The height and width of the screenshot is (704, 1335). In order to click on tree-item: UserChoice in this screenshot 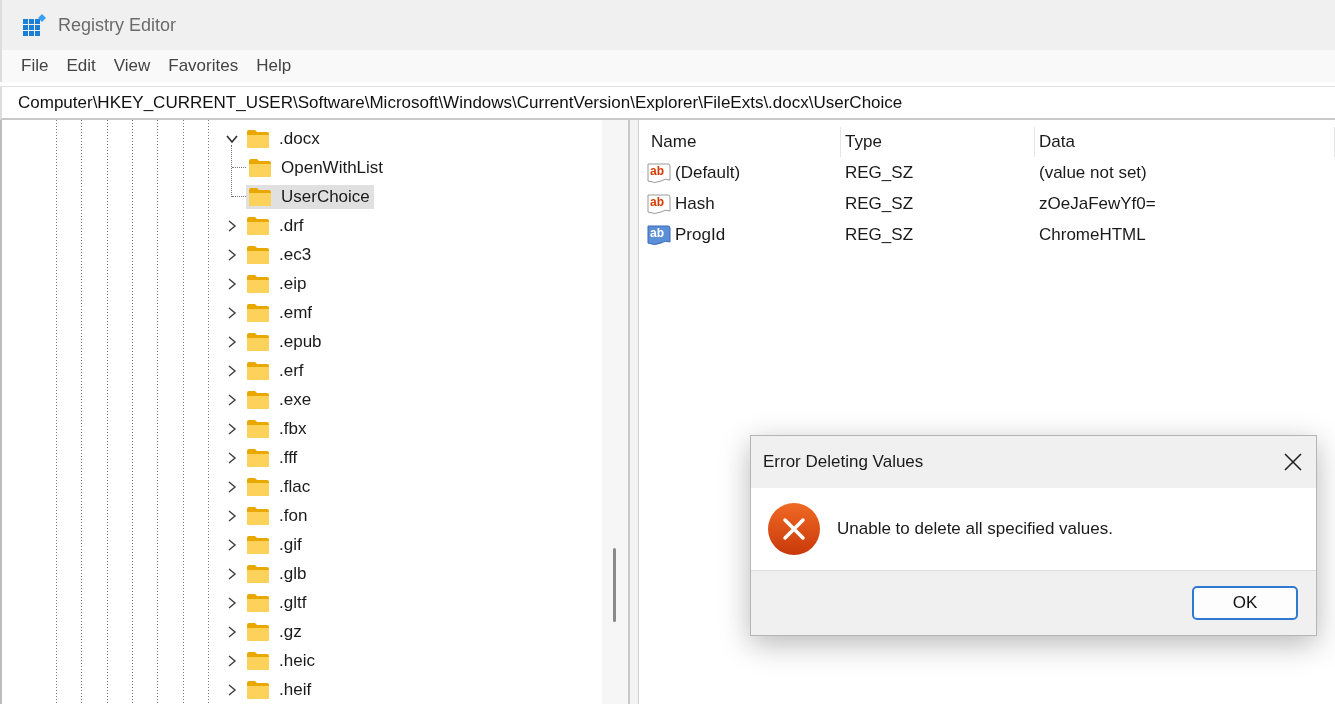, I will do `click(310, 196)`.